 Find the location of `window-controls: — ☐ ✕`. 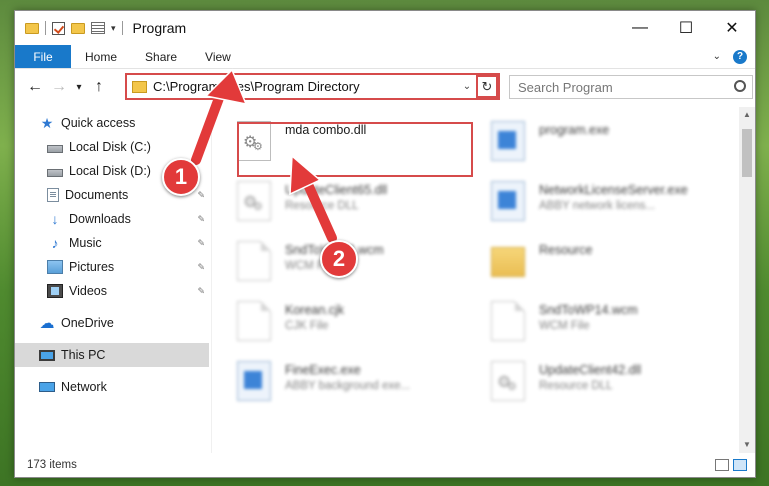

window-controls: — ☐ ✕ is located at coordinates (686, 28).